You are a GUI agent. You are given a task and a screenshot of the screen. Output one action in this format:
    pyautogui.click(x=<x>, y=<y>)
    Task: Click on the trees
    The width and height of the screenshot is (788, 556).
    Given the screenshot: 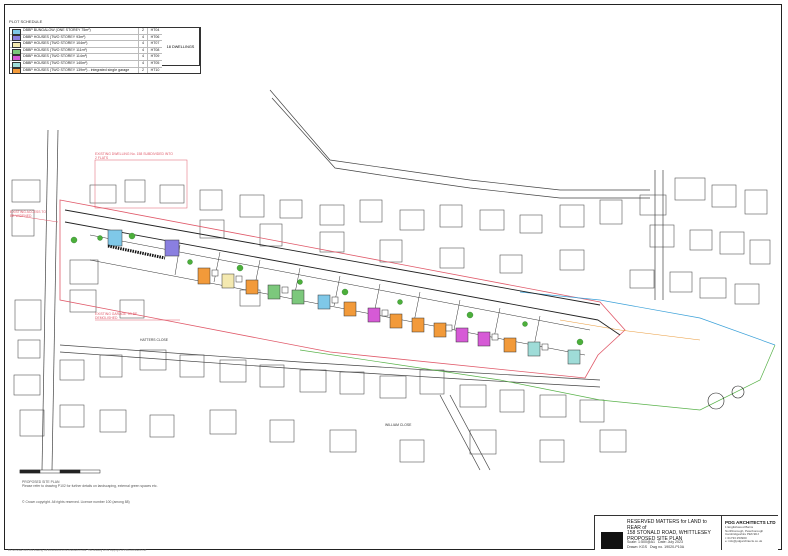 What is the action you would take?
    pyautogui.click(x=327, y=289)
    